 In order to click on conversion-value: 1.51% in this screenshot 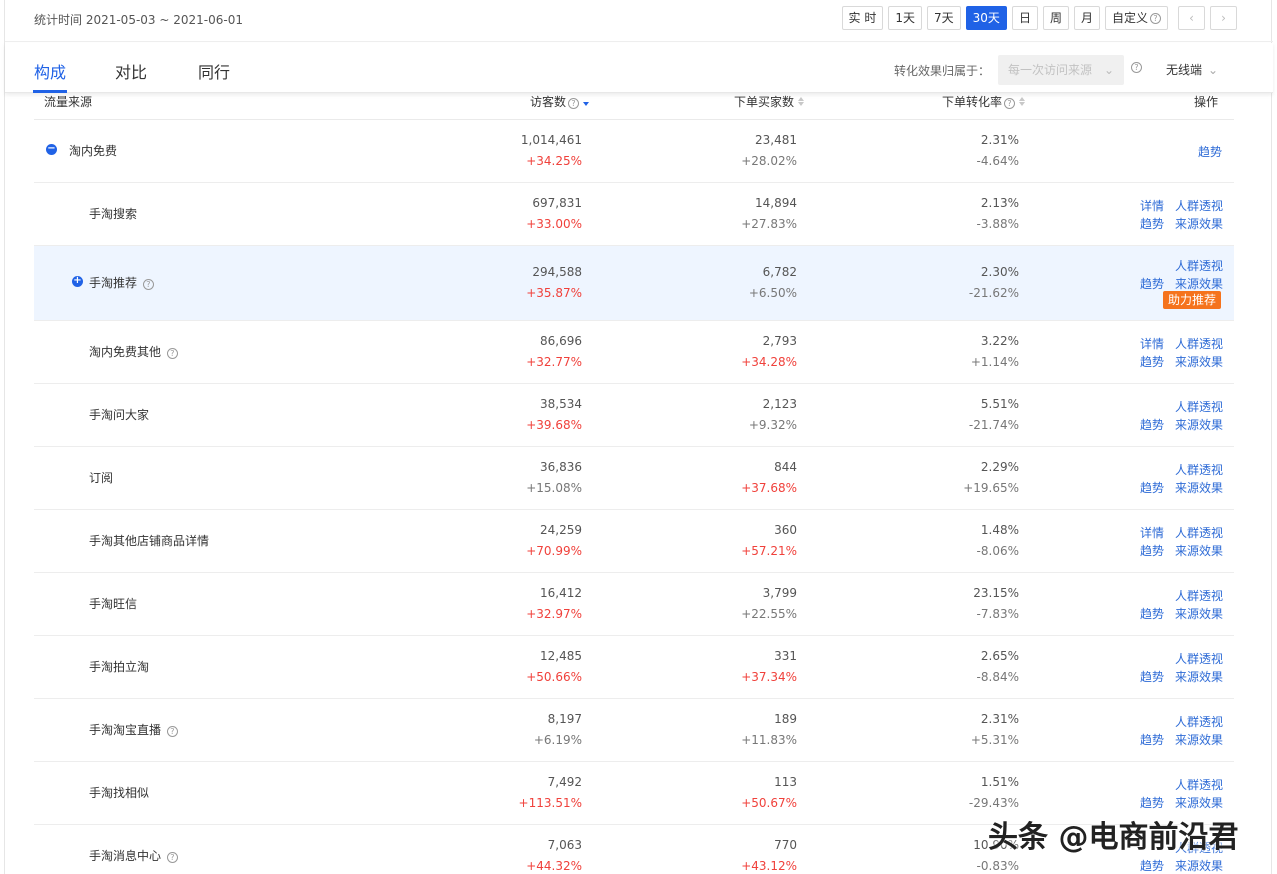, I will do `click(999, 782)`.